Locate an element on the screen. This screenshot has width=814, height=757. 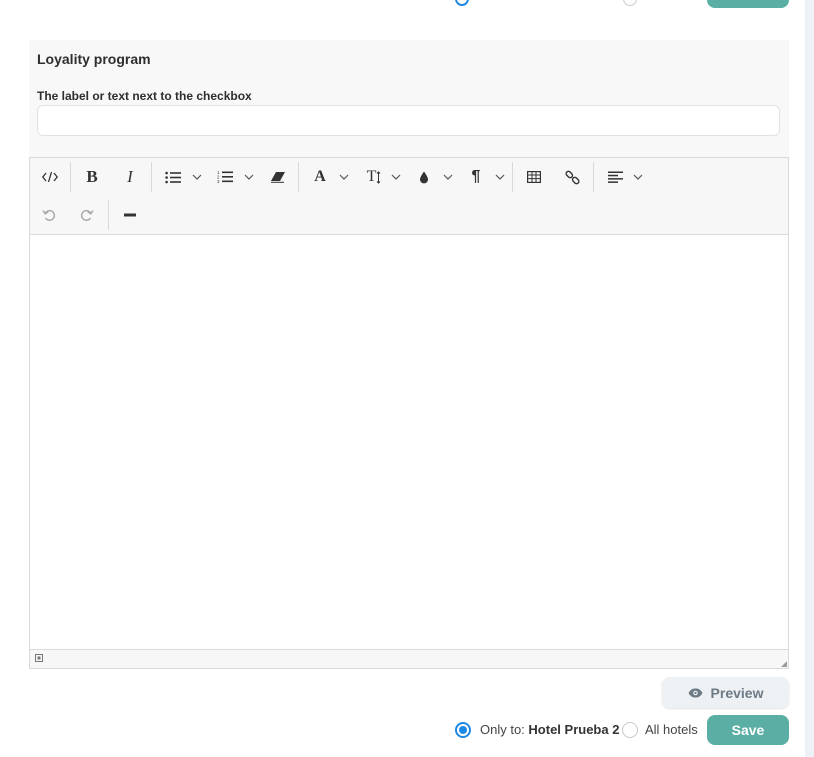
checkbox-label-caption: The label or text next to the checkbox is located at coordinates (144, 96).